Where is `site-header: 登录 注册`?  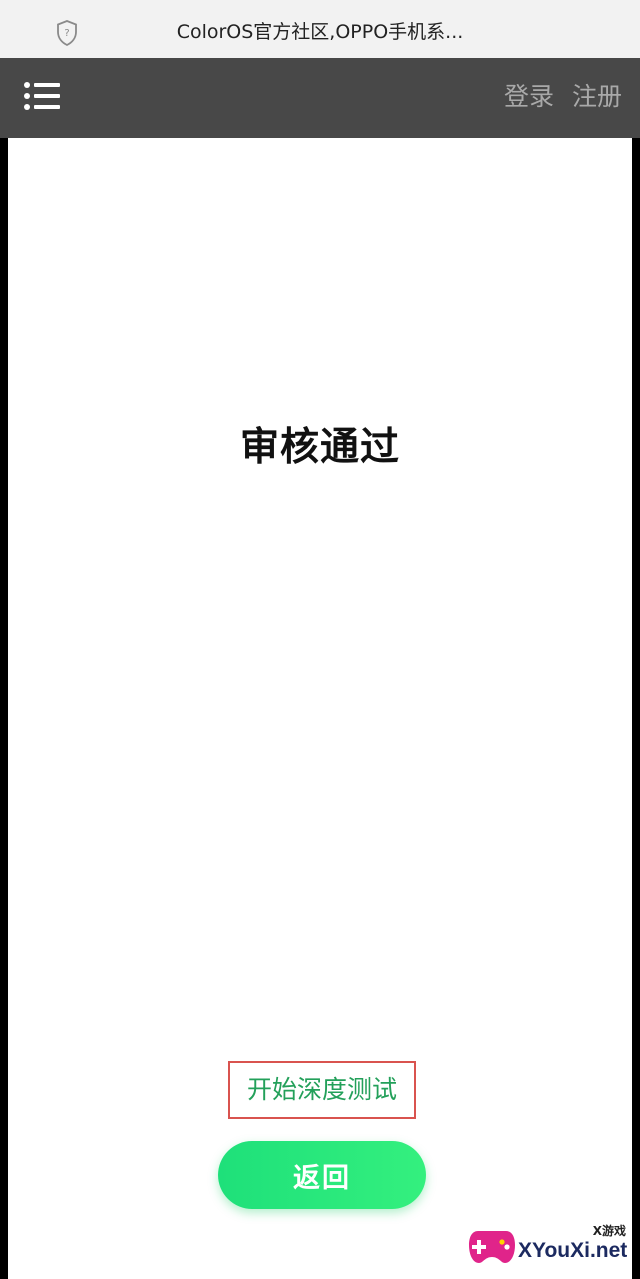
site-header: 登录 注册 is located at coordinates (320, 98).